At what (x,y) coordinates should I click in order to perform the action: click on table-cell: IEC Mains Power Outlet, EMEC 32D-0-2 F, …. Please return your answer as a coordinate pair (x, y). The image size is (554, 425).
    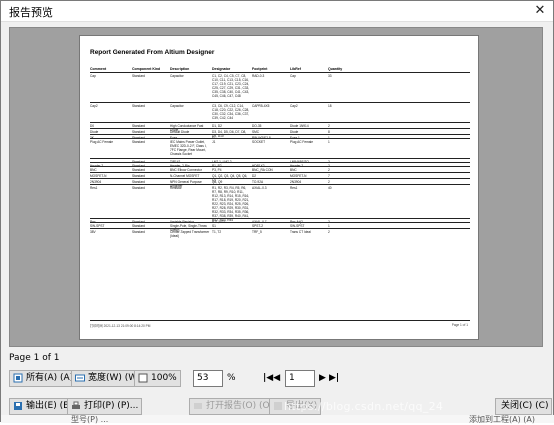
    Looking at the image, I should click on (188, 148).